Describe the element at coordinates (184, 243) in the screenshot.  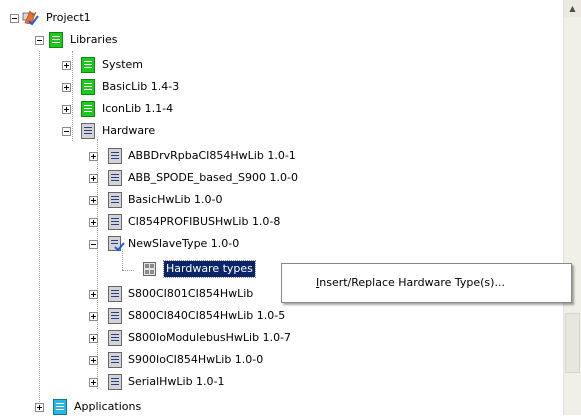
I see `tree-item-label: NewSlaveType 1.0-0` at that location.